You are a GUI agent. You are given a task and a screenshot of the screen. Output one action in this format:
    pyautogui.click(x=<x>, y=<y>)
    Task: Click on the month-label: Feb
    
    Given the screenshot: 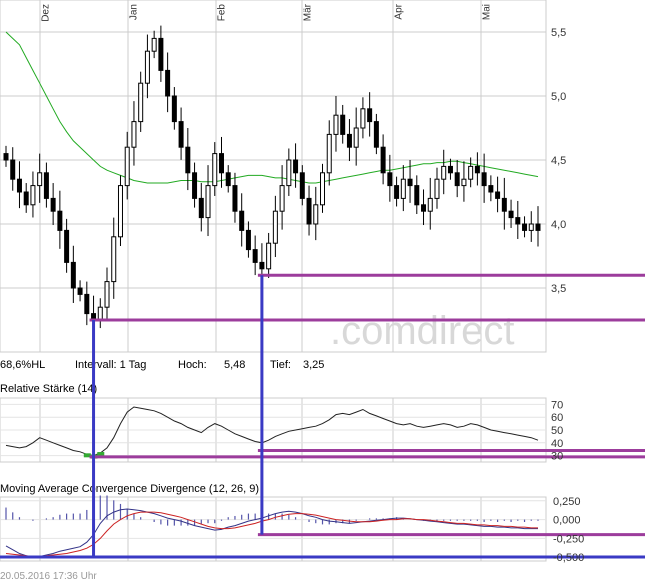 What is the action you would take?
    pyautogui.click(x=221, y=13)
    